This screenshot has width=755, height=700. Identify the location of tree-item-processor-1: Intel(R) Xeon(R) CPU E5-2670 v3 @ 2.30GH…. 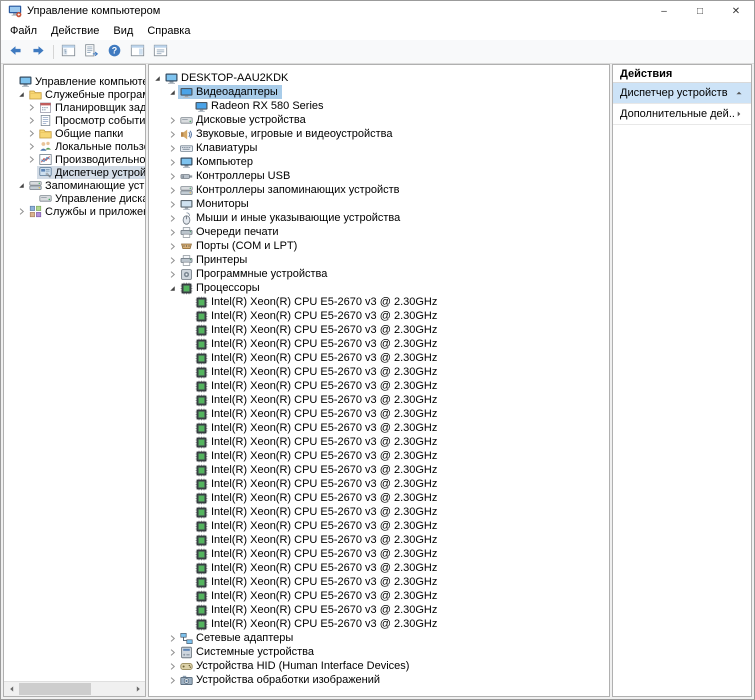
(379, 316).